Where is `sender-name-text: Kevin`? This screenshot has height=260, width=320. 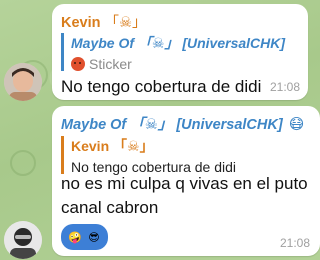
sender-name-text: Kevin is located at coordinates (81, 23).